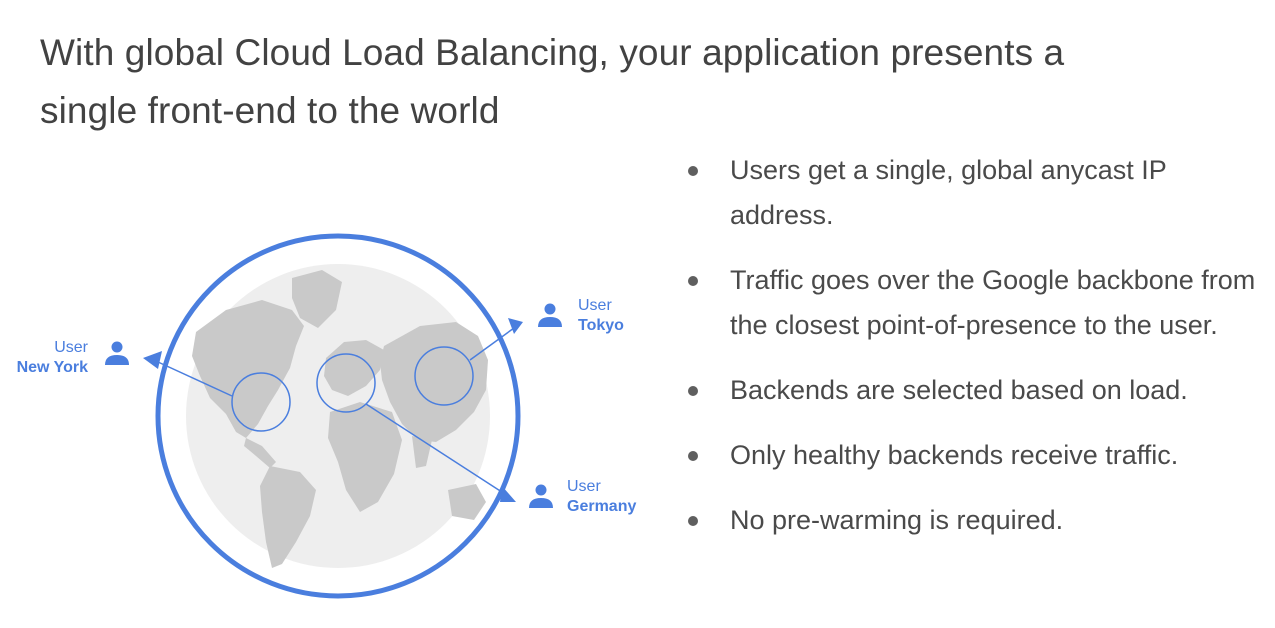 This screenshot has height=628, width=1275. I want to click on bullet-text: Backends are selected based on load., so click(959, 390).